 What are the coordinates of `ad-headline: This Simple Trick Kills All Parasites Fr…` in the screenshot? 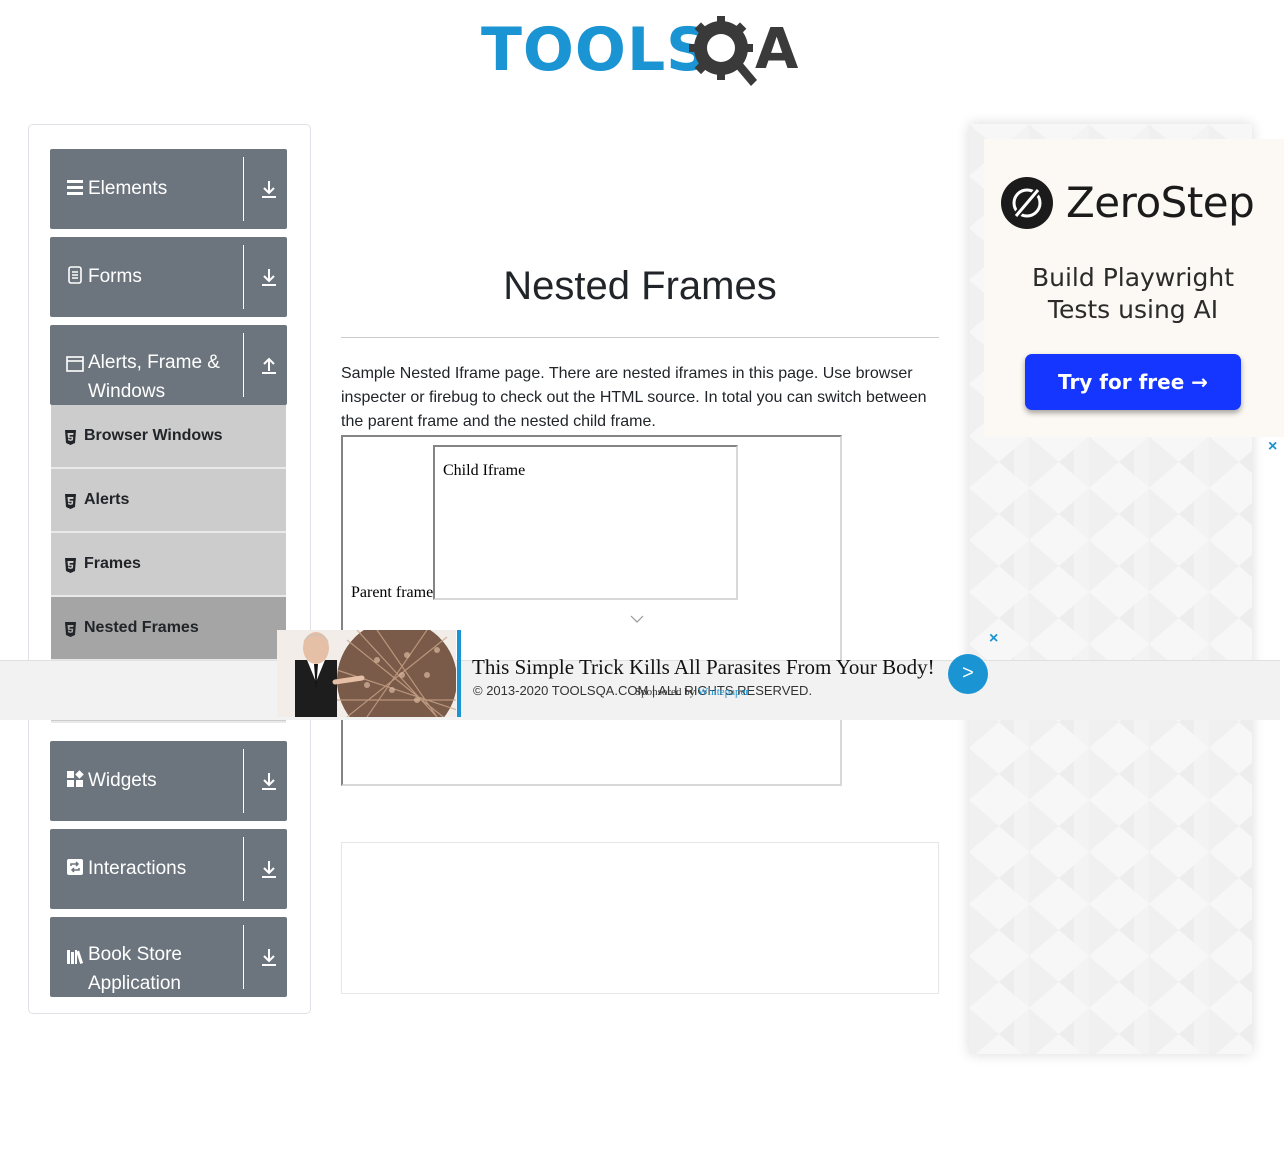 It's located at (703, 667).